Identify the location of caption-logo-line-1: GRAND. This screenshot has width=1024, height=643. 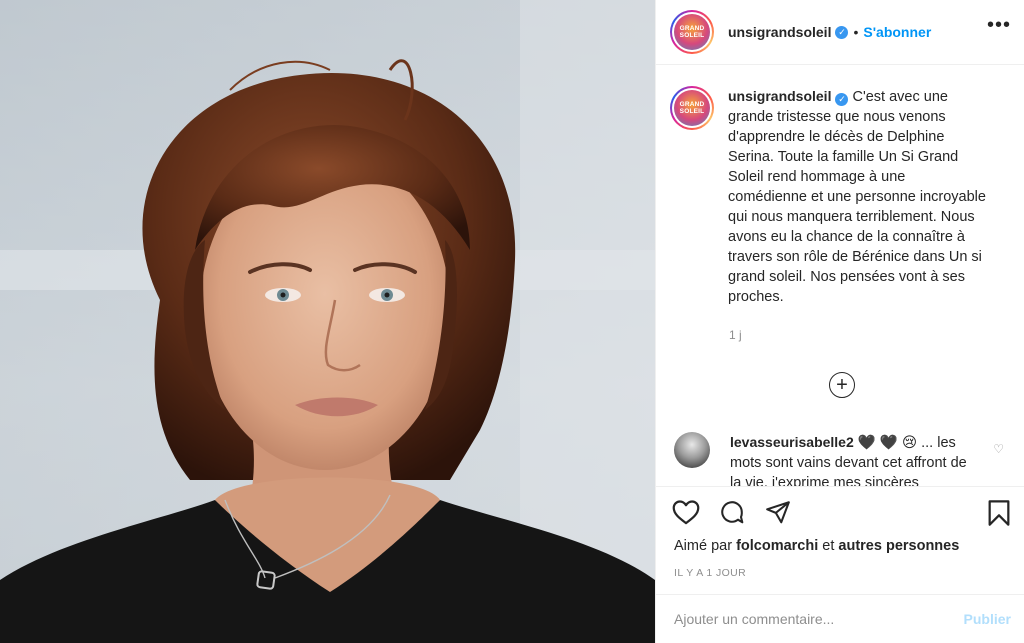
(692, 104).